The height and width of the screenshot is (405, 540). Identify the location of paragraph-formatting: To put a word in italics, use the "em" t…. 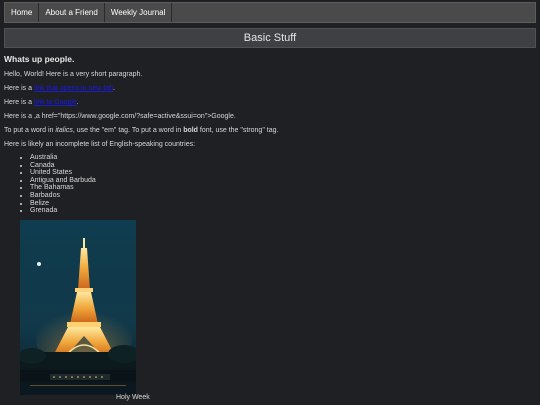
(269, 130).